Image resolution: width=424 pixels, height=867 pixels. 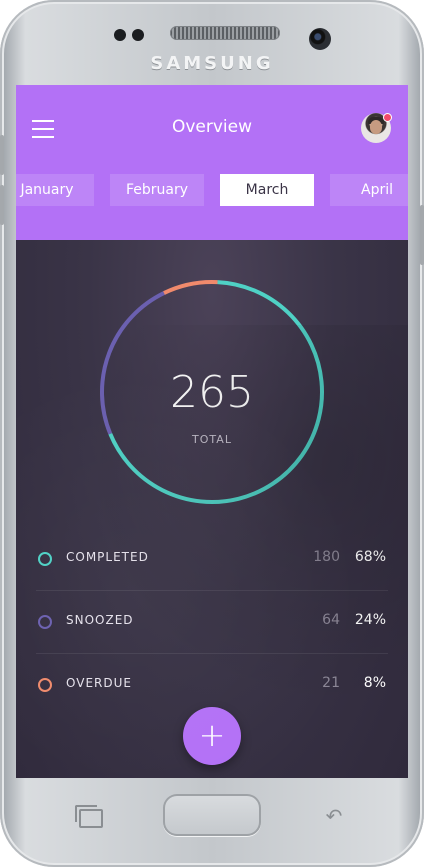 I want to click on home-button, so click(x=212, y=815).